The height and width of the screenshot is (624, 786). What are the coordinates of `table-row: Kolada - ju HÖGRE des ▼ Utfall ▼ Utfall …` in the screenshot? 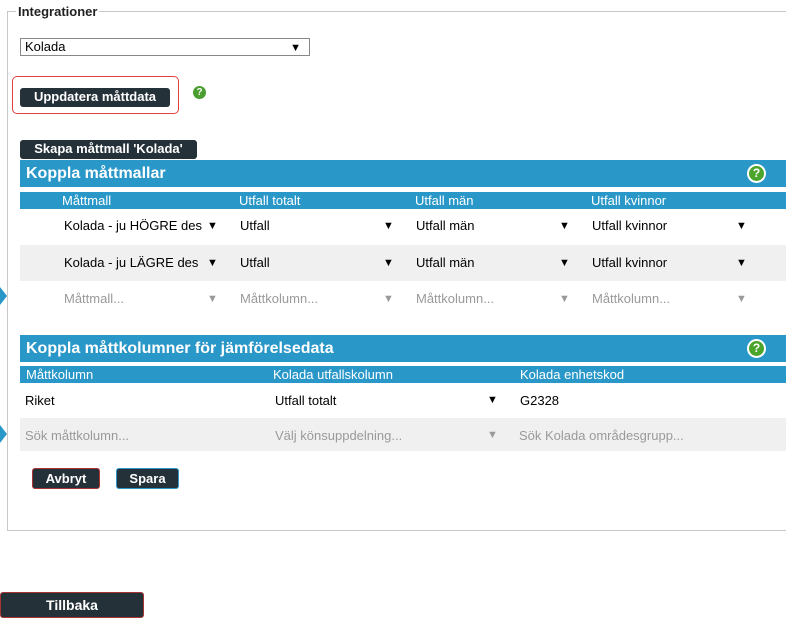 It's located at (403, 226).